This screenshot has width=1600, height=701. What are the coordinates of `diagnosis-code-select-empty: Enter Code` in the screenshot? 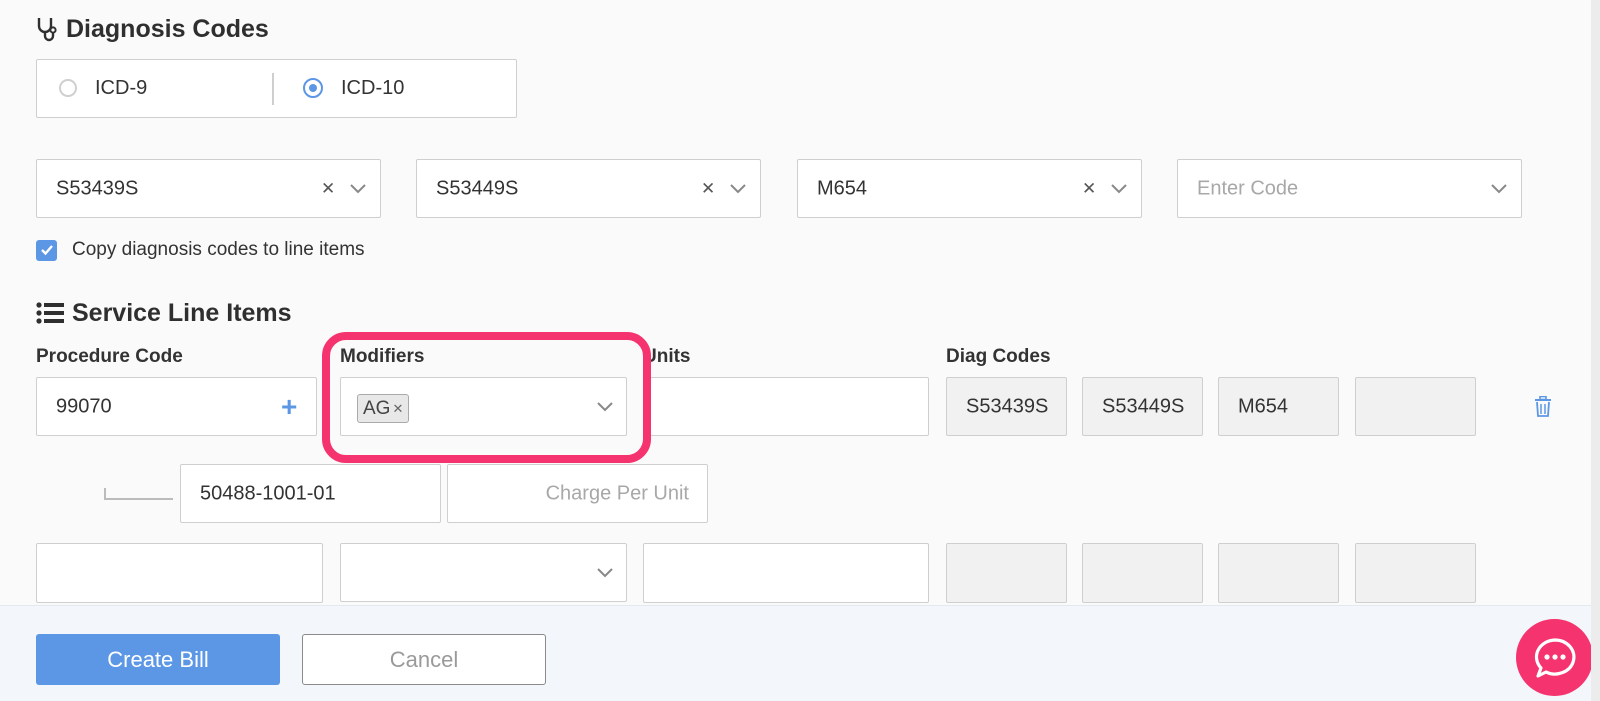 It's located at (1349, 188).